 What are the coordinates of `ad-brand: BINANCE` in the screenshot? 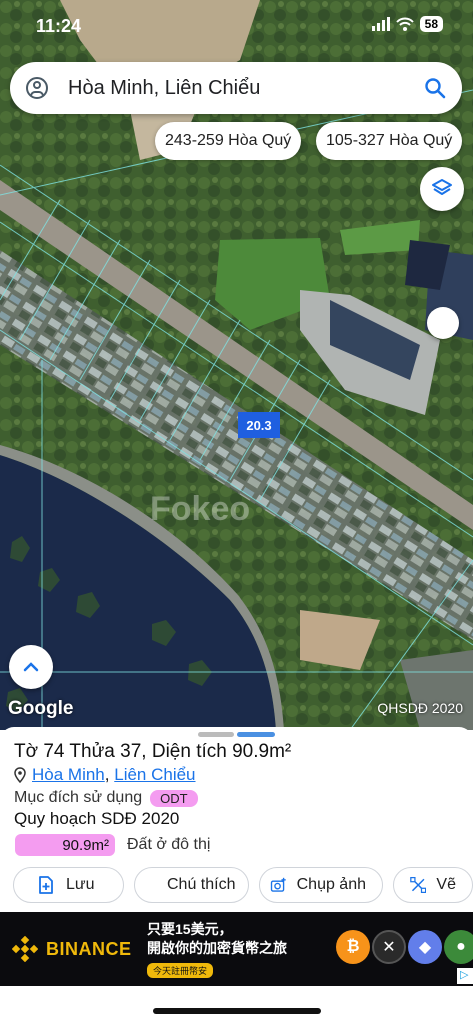 It's located at (72, 949).